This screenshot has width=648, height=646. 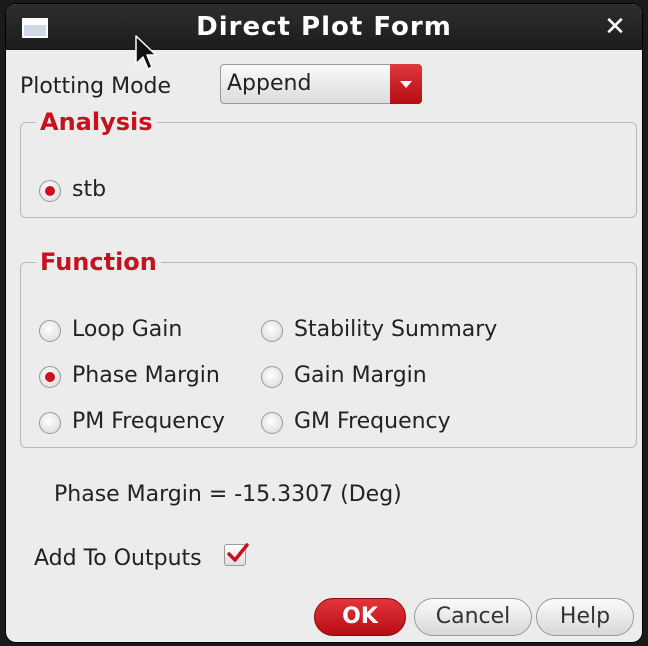 What do you see at coordinates (269, 83) in the screenshot?
I see `plotting-mode-value: Append` at bounding box center [269, 83].